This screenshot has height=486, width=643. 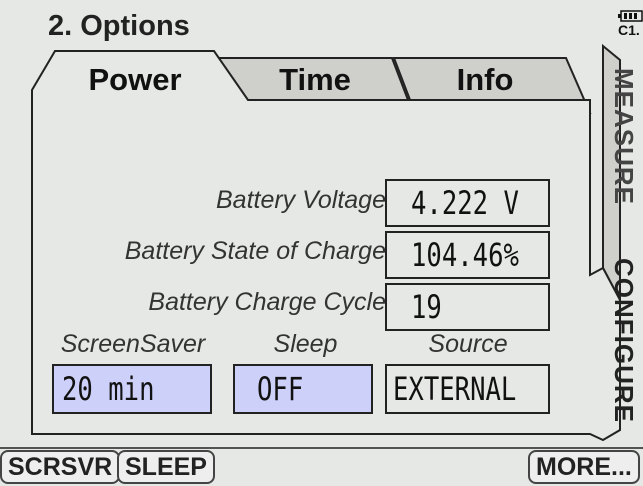 What do you see at coordinates (623, 136) in the screenshot?
I see `side-tab-measure: MEASURE` at bounding box center [623, 136].